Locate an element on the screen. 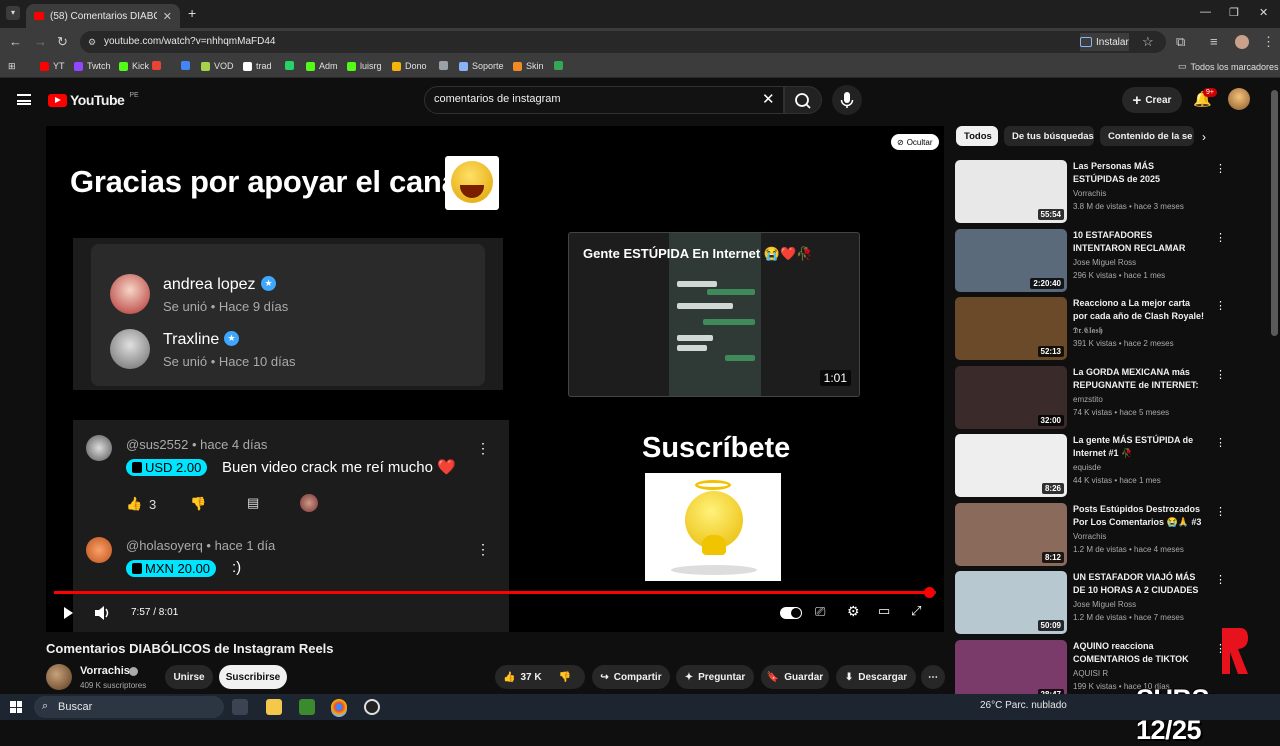  recommended-thumbnail: 8:26 is located at coordinates (1011, 465).